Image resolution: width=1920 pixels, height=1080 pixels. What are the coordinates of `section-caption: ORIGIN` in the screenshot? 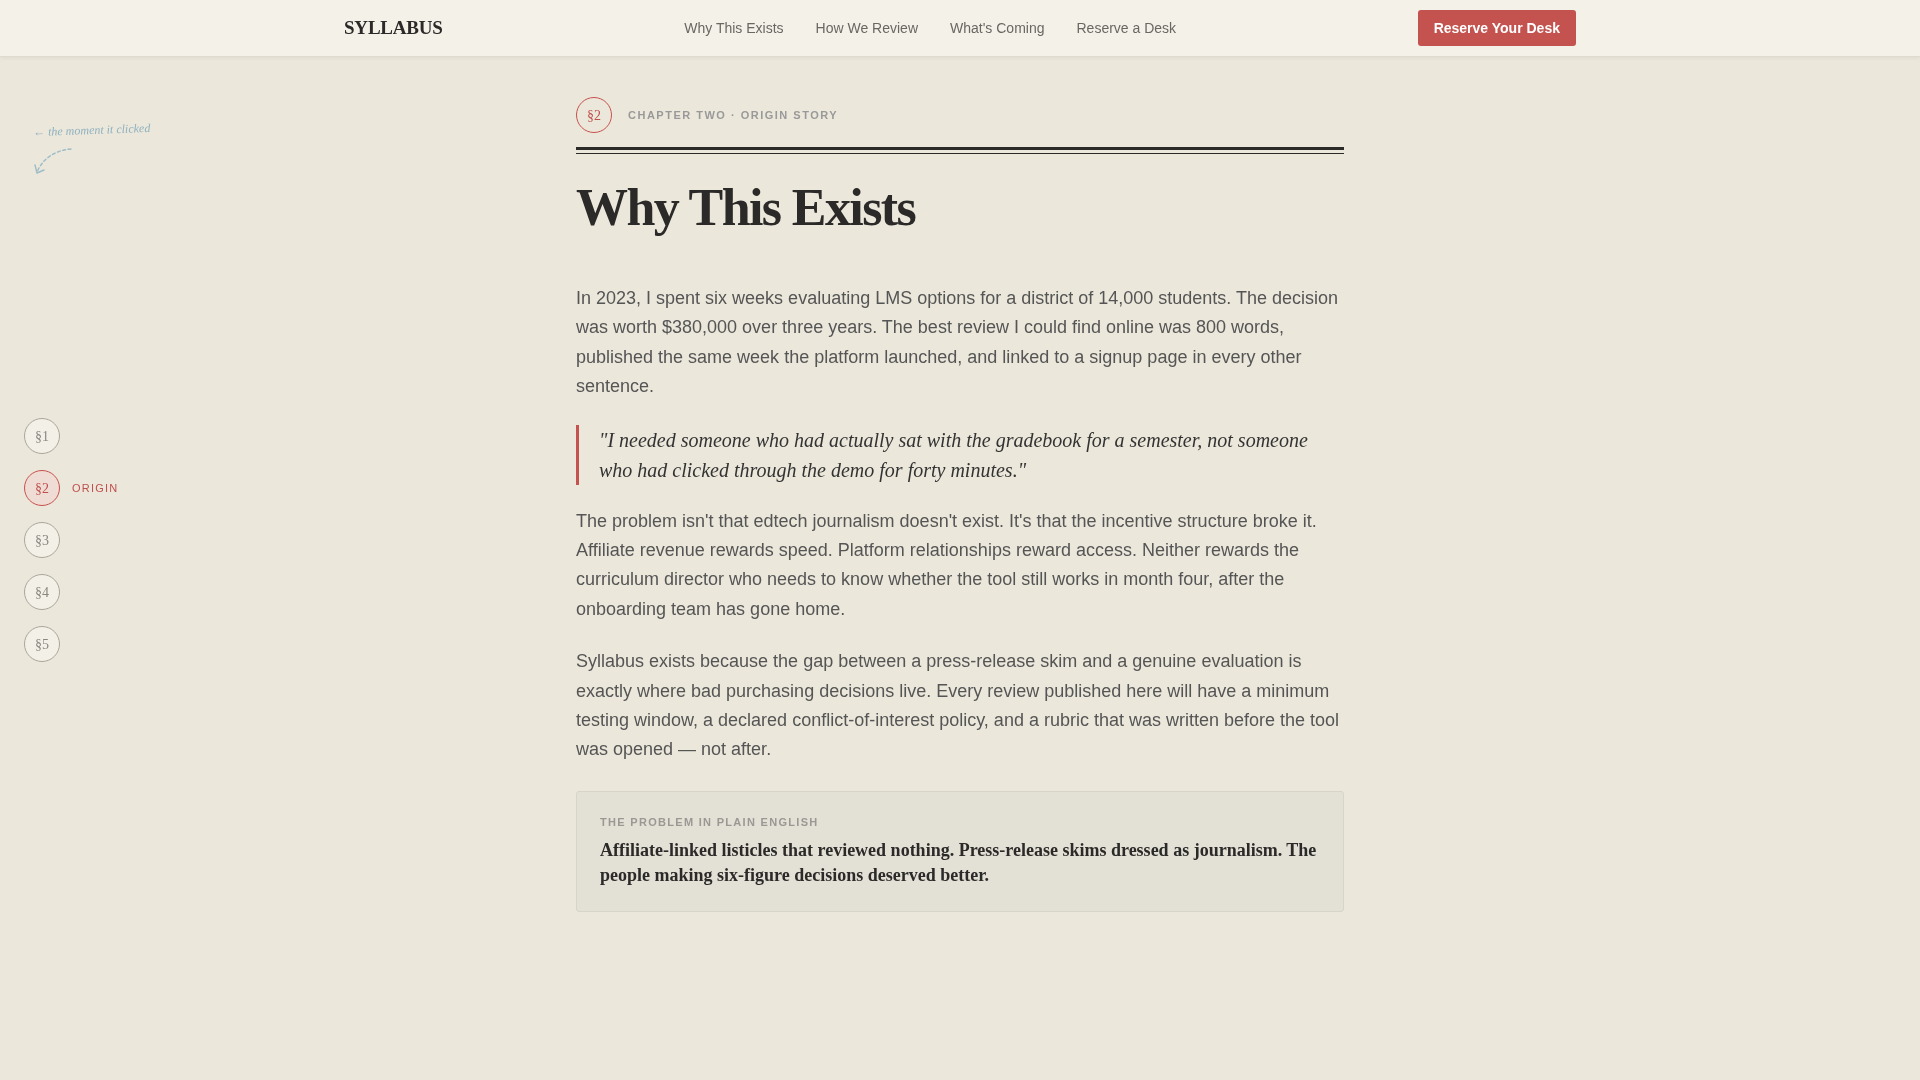 It's located at (95, 488).